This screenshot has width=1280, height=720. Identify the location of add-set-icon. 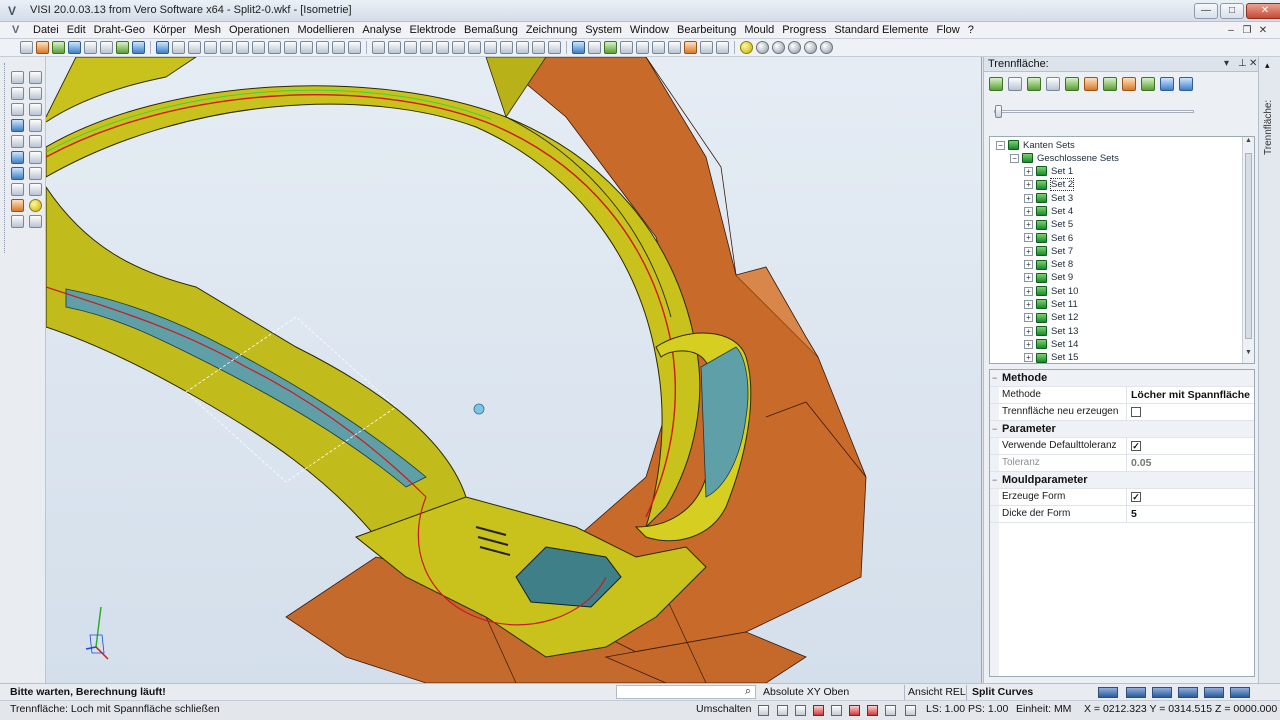
(1110, 84).